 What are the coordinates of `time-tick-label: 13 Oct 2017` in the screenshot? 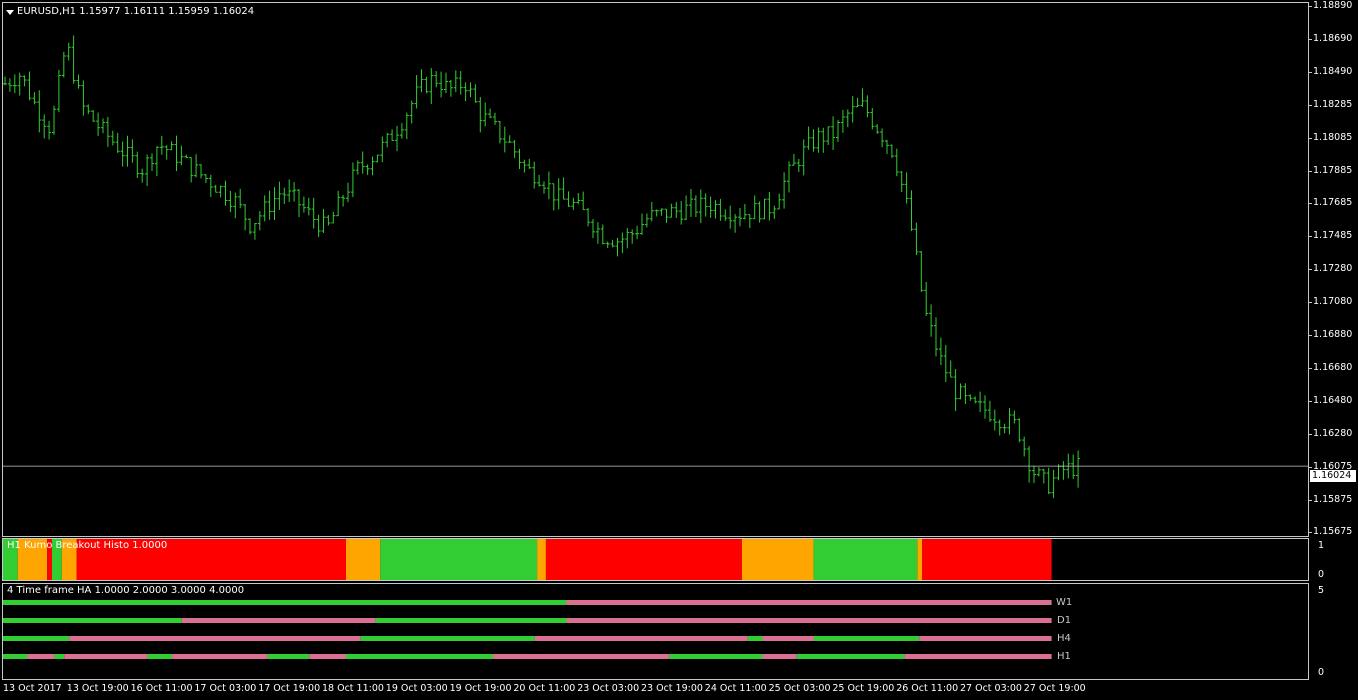 It's located at (32, 688).